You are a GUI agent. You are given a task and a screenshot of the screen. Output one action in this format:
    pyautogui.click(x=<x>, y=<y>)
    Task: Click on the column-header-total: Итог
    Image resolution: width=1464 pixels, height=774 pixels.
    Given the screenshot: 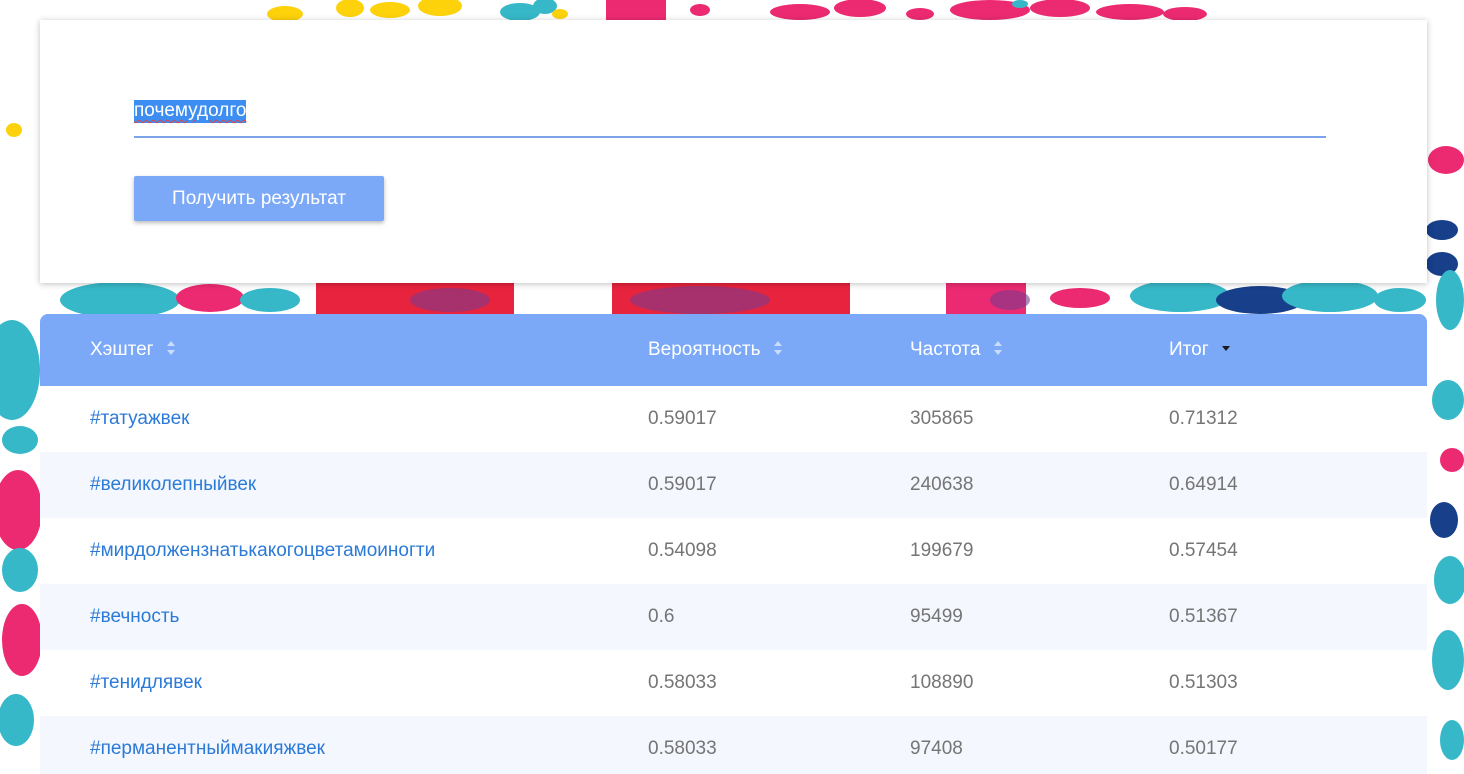 What is the action you would take?
    pyautogui.click(x=1199, y=350)
    